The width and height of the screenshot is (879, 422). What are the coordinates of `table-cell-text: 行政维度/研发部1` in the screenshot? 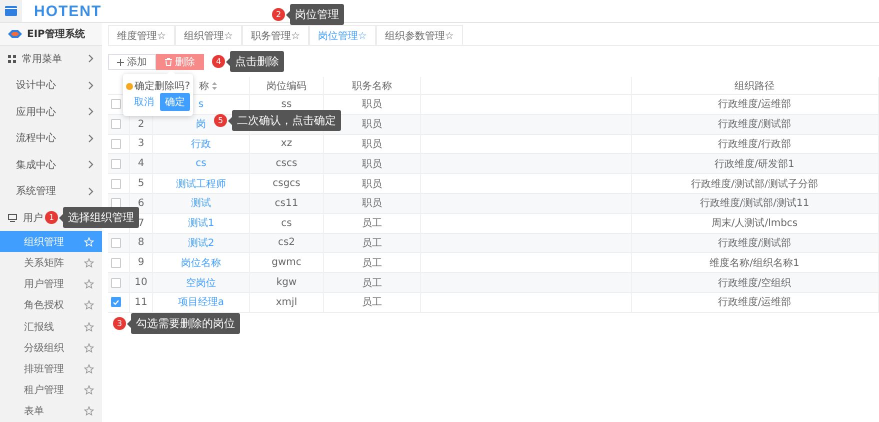 It's located at (754, 164).